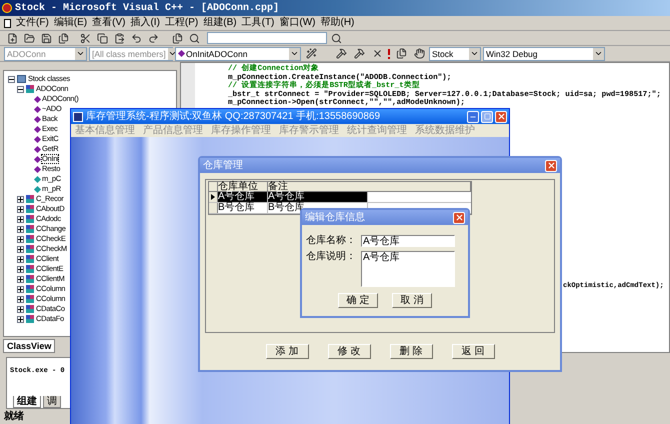 This screenshot has height=424, width=670. I want to click on method-icon, so click(182, 54).